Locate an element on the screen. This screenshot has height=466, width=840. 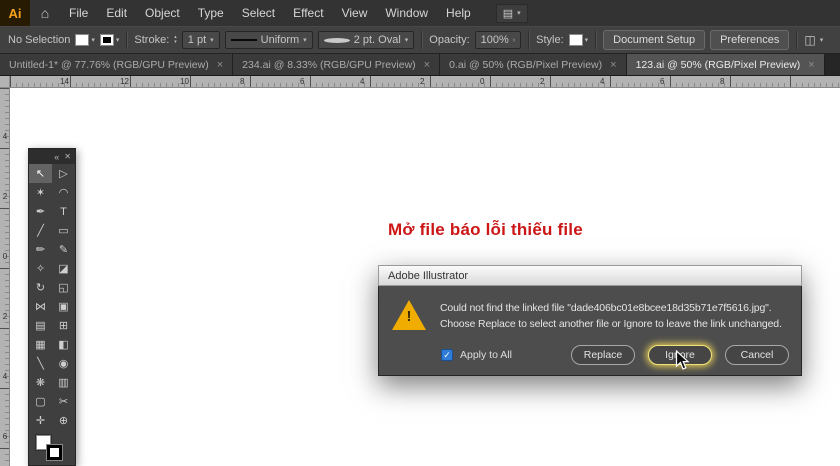
ruler-label: 8 is located at coordinates (242, 81).